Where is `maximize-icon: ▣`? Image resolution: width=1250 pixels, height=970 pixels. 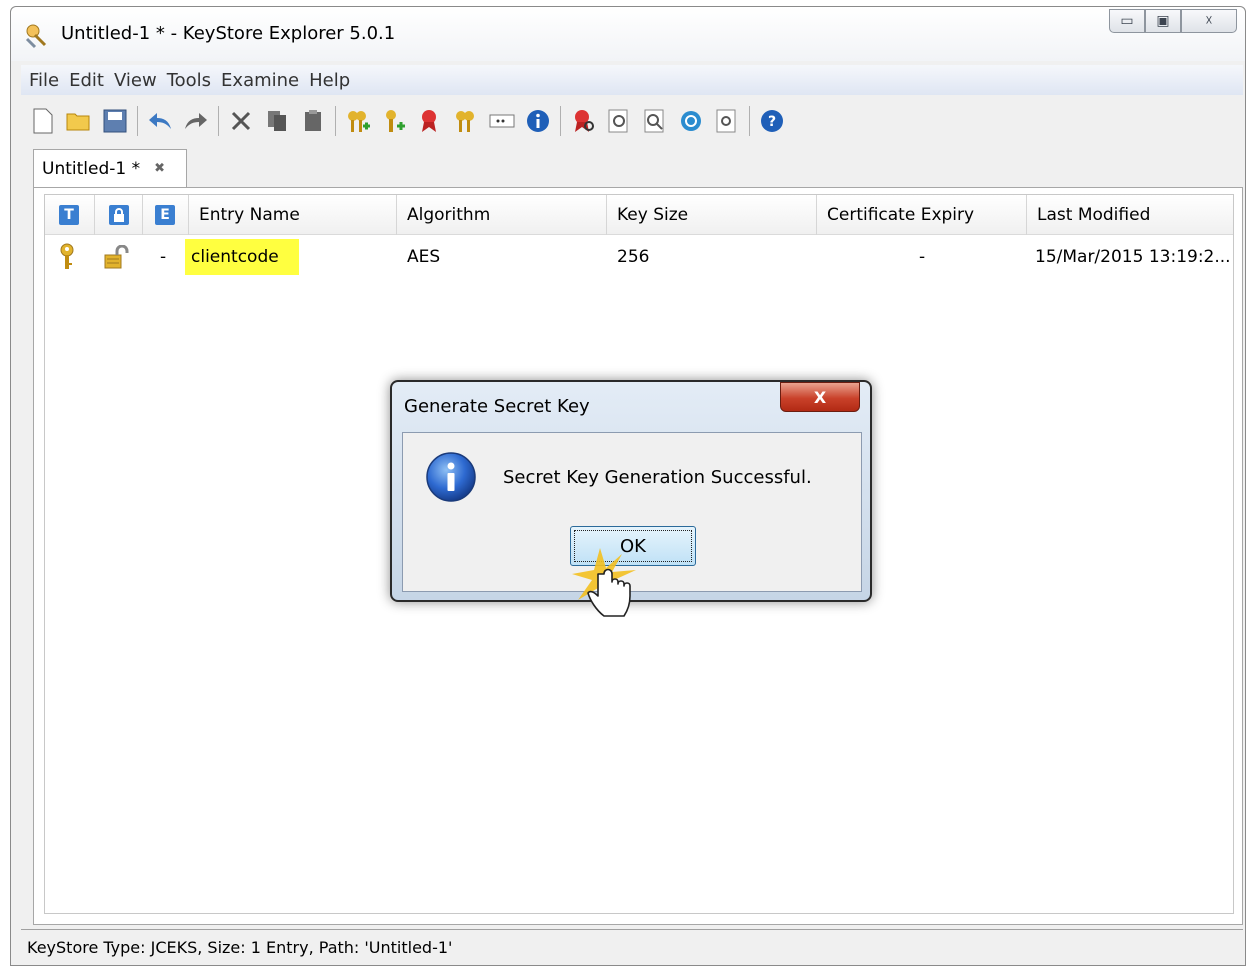 maximize-icon: ▣ is located at coordinates (1163, 21).